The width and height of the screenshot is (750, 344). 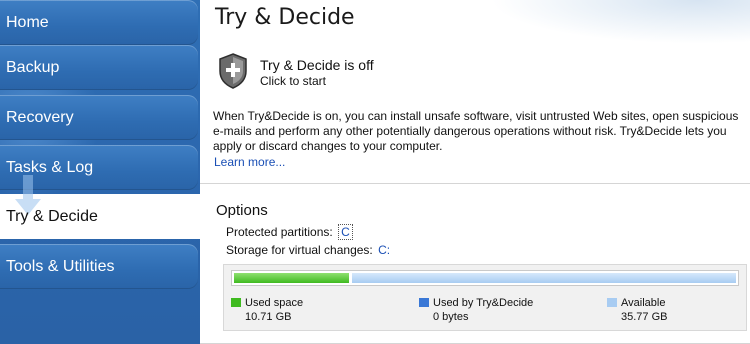 I want to click on storage-bar, so click(x=485, y=278).